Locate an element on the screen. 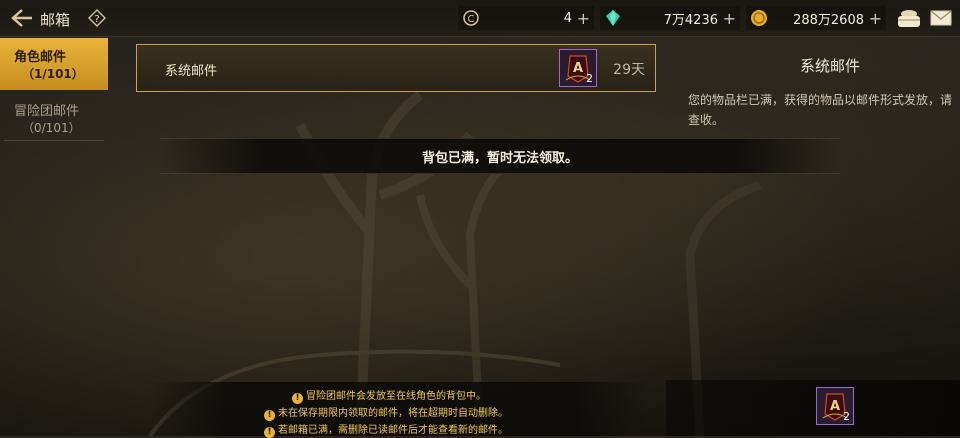  currency-value: 288万2608 is located at coordinates (828, 20).